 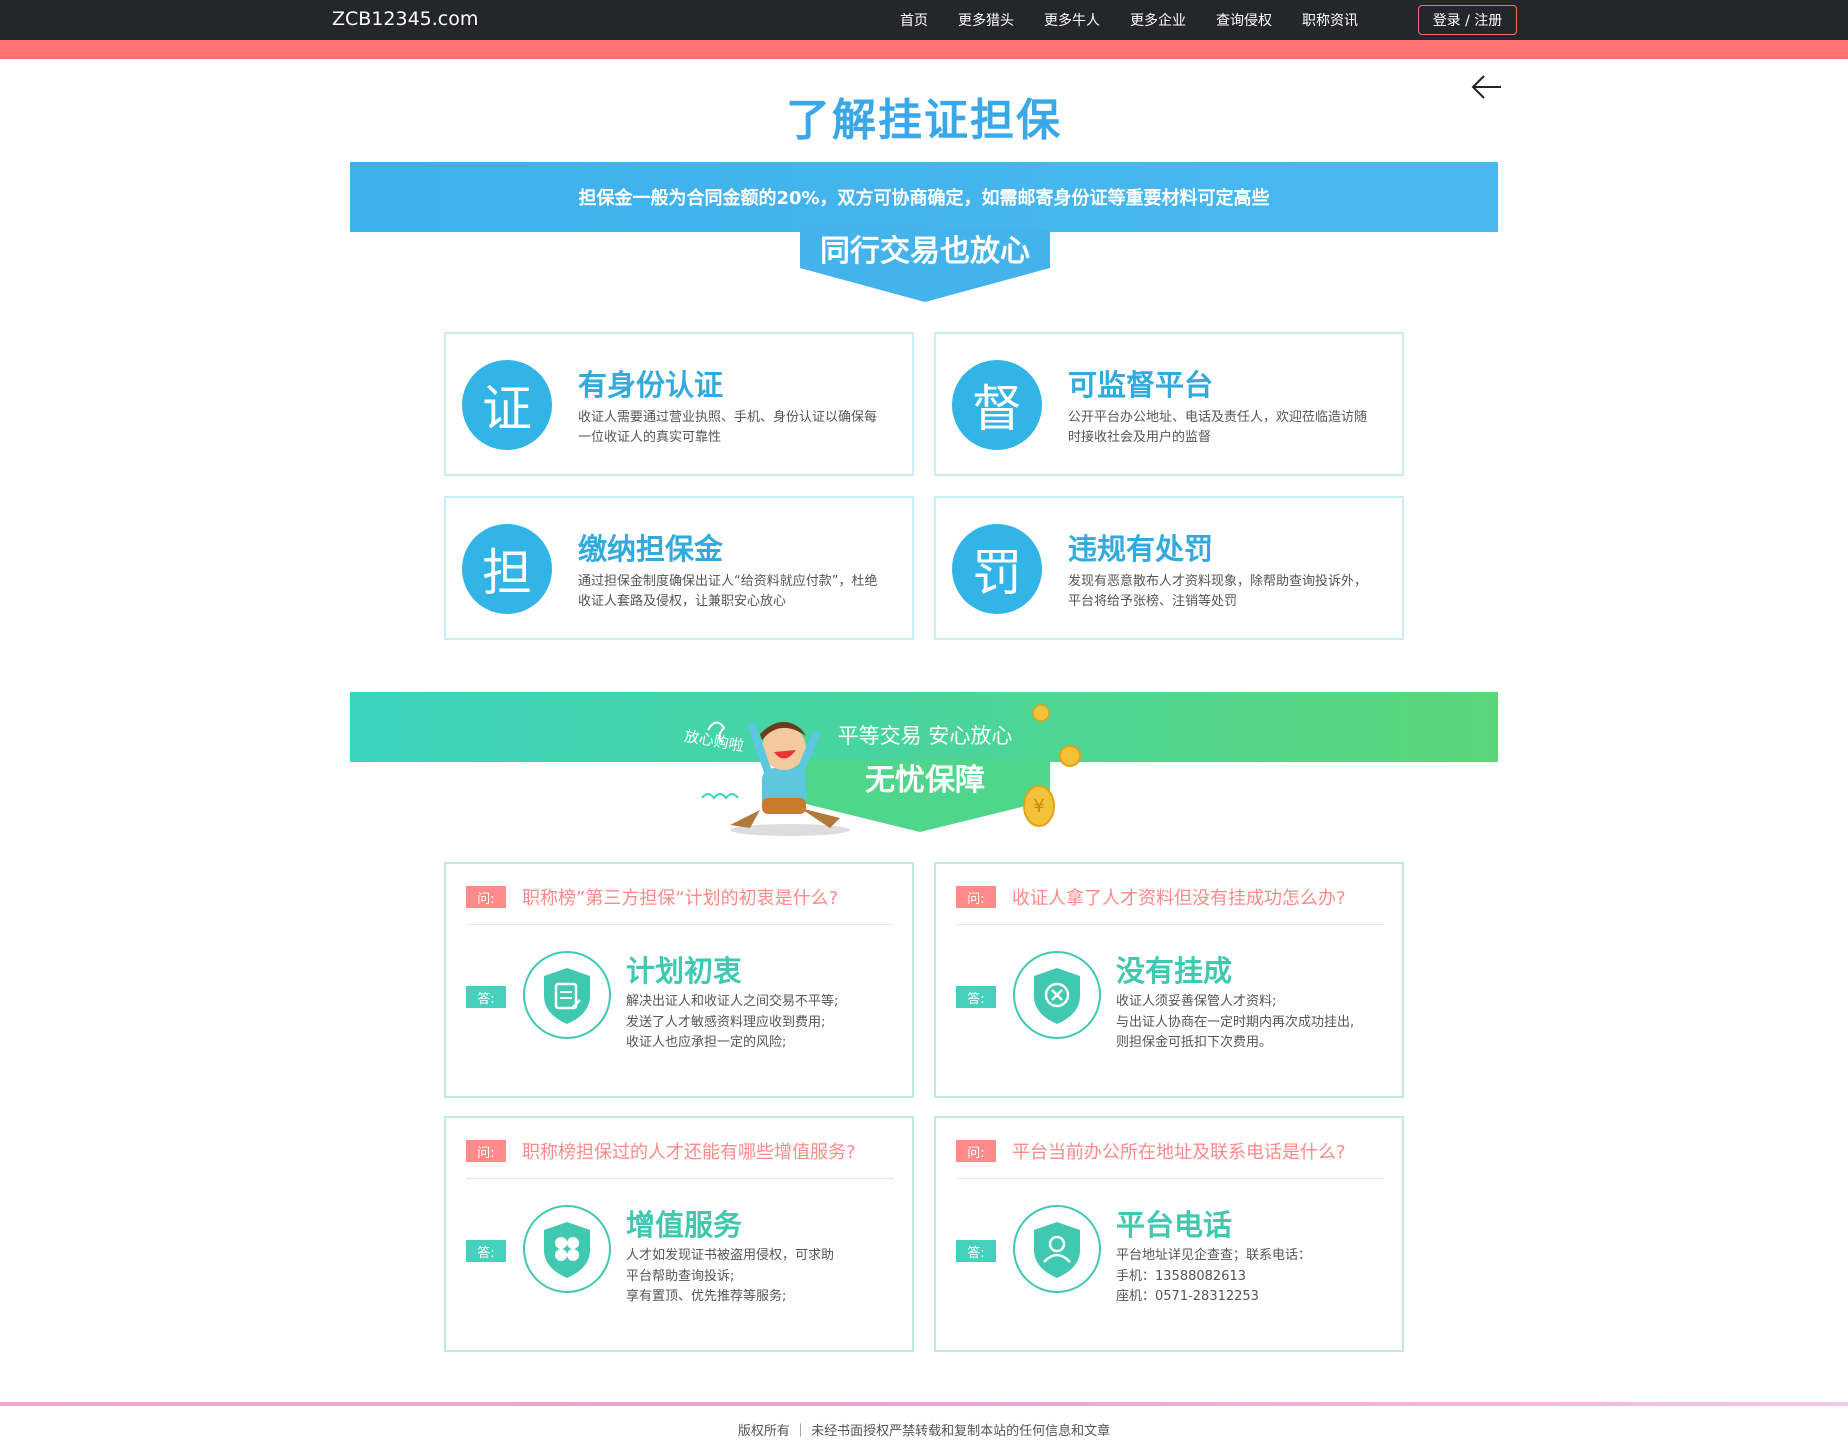 I want to click on banner-tab-text: 同行交易也放心, so click(x=925, y=251).